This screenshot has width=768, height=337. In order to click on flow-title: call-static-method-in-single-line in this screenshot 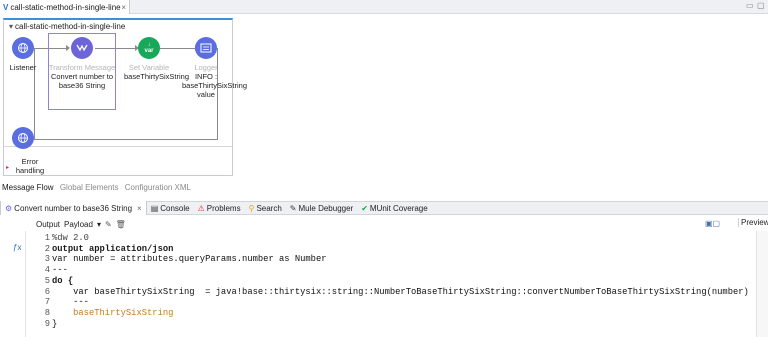, I will do `click(67, 26)`.